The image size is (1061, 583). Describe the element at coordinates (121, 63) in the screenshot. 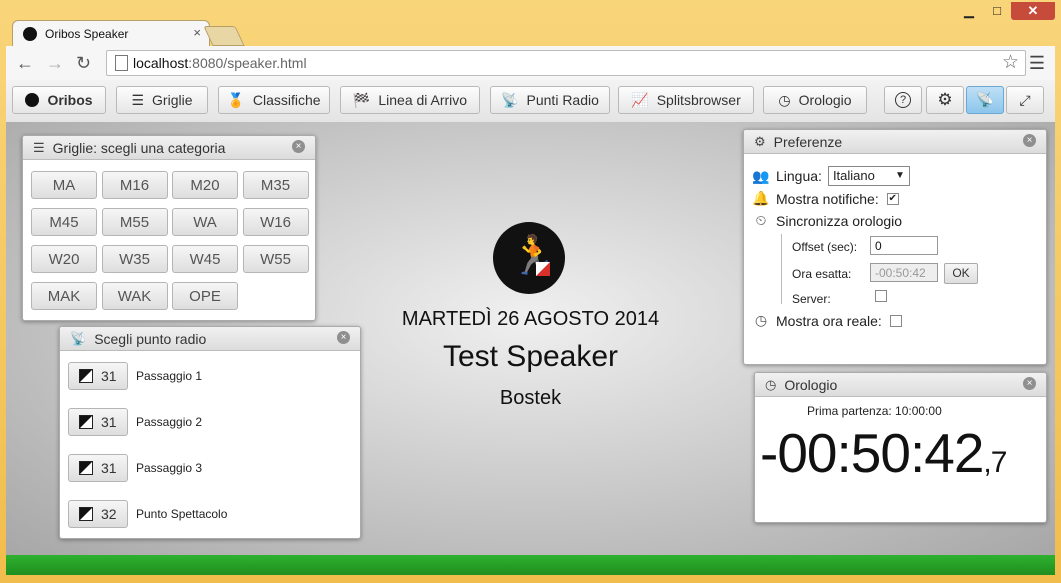

I see `page-icon` at that location.